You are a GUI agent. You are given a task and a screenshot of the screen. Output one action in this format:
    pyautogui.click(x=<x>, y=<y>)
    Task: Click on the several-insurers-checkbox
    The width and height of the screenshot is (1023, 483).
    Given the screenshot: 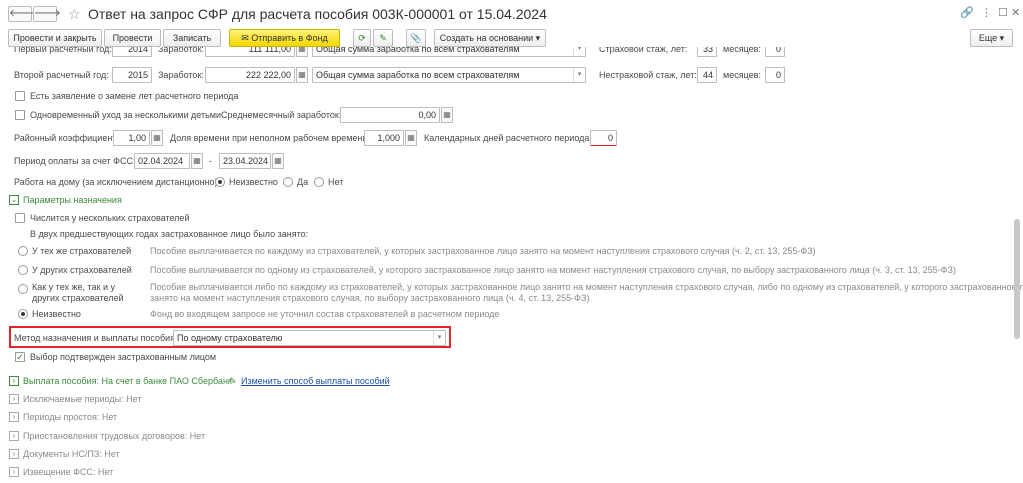 What is the action you would take?
    pyautogui.click(x=20, y=218)
    